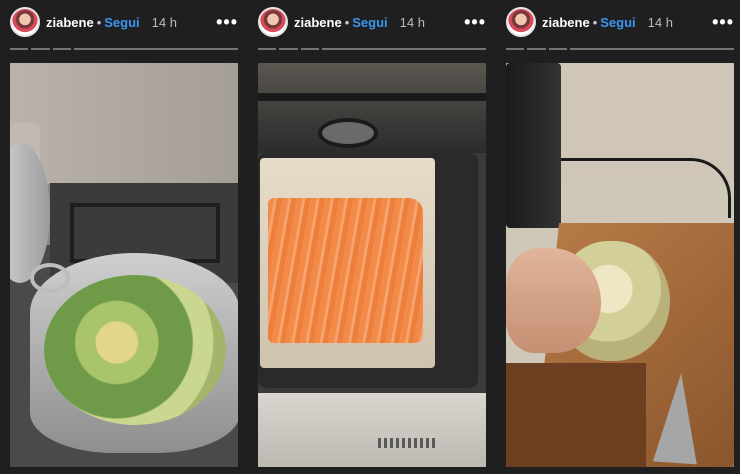 This screenshot has height=474, width=740. I want to click on photo-coffee-machine, so click(533, 145).